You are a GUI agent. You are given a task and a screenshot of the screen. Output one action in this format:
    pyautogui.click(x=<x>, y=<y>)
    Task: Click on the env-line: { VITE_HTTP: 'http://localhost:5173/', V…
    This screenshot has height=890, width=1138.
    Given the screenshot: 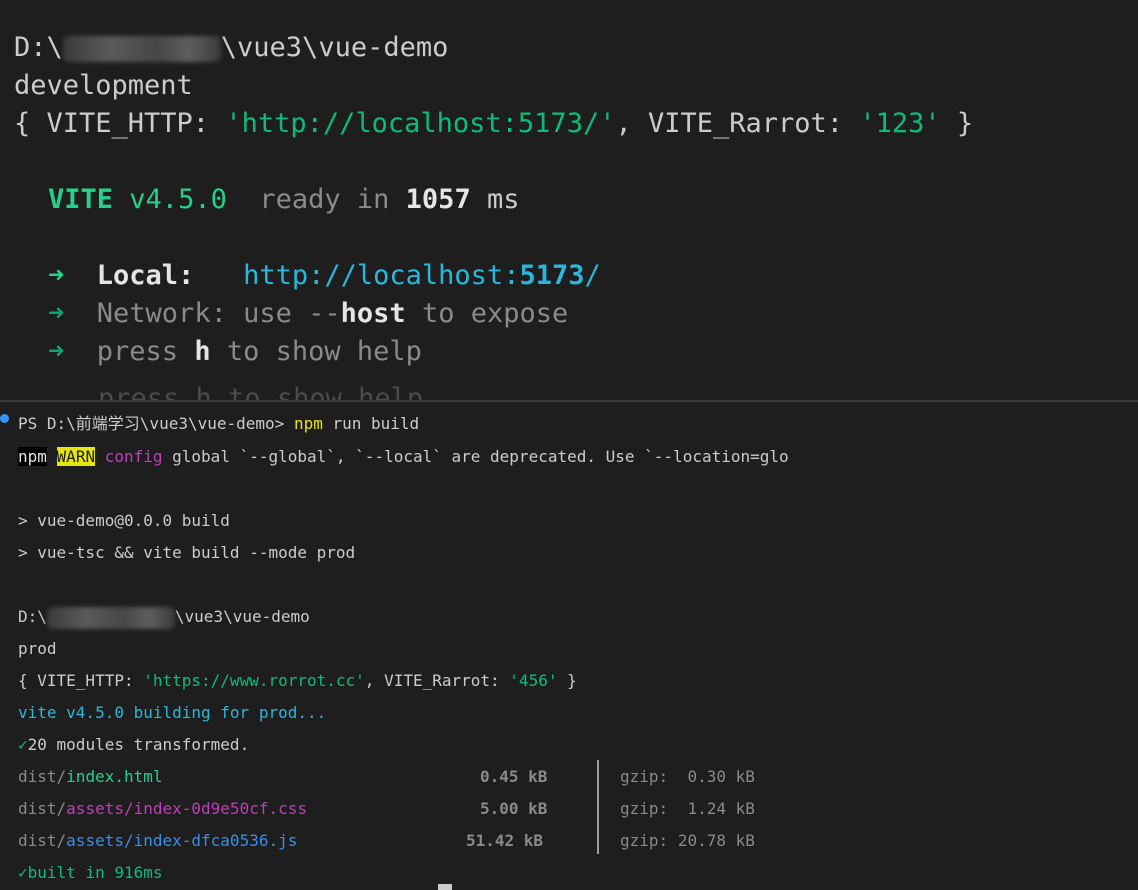 What is the action you would take?
    pyautogui.click(x=493, y=124)
    